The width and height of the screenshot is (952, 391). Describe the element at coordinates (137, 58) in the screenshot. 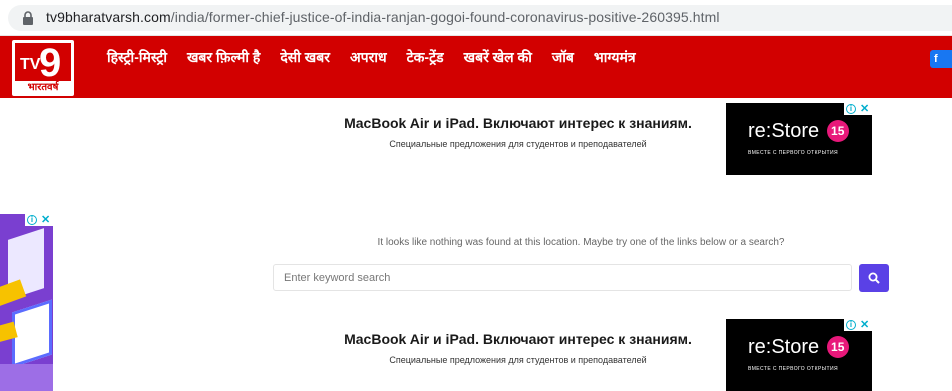

I see `nav-item-history-mystery: हिस्ट्री-मिस्ट्री` at that location.